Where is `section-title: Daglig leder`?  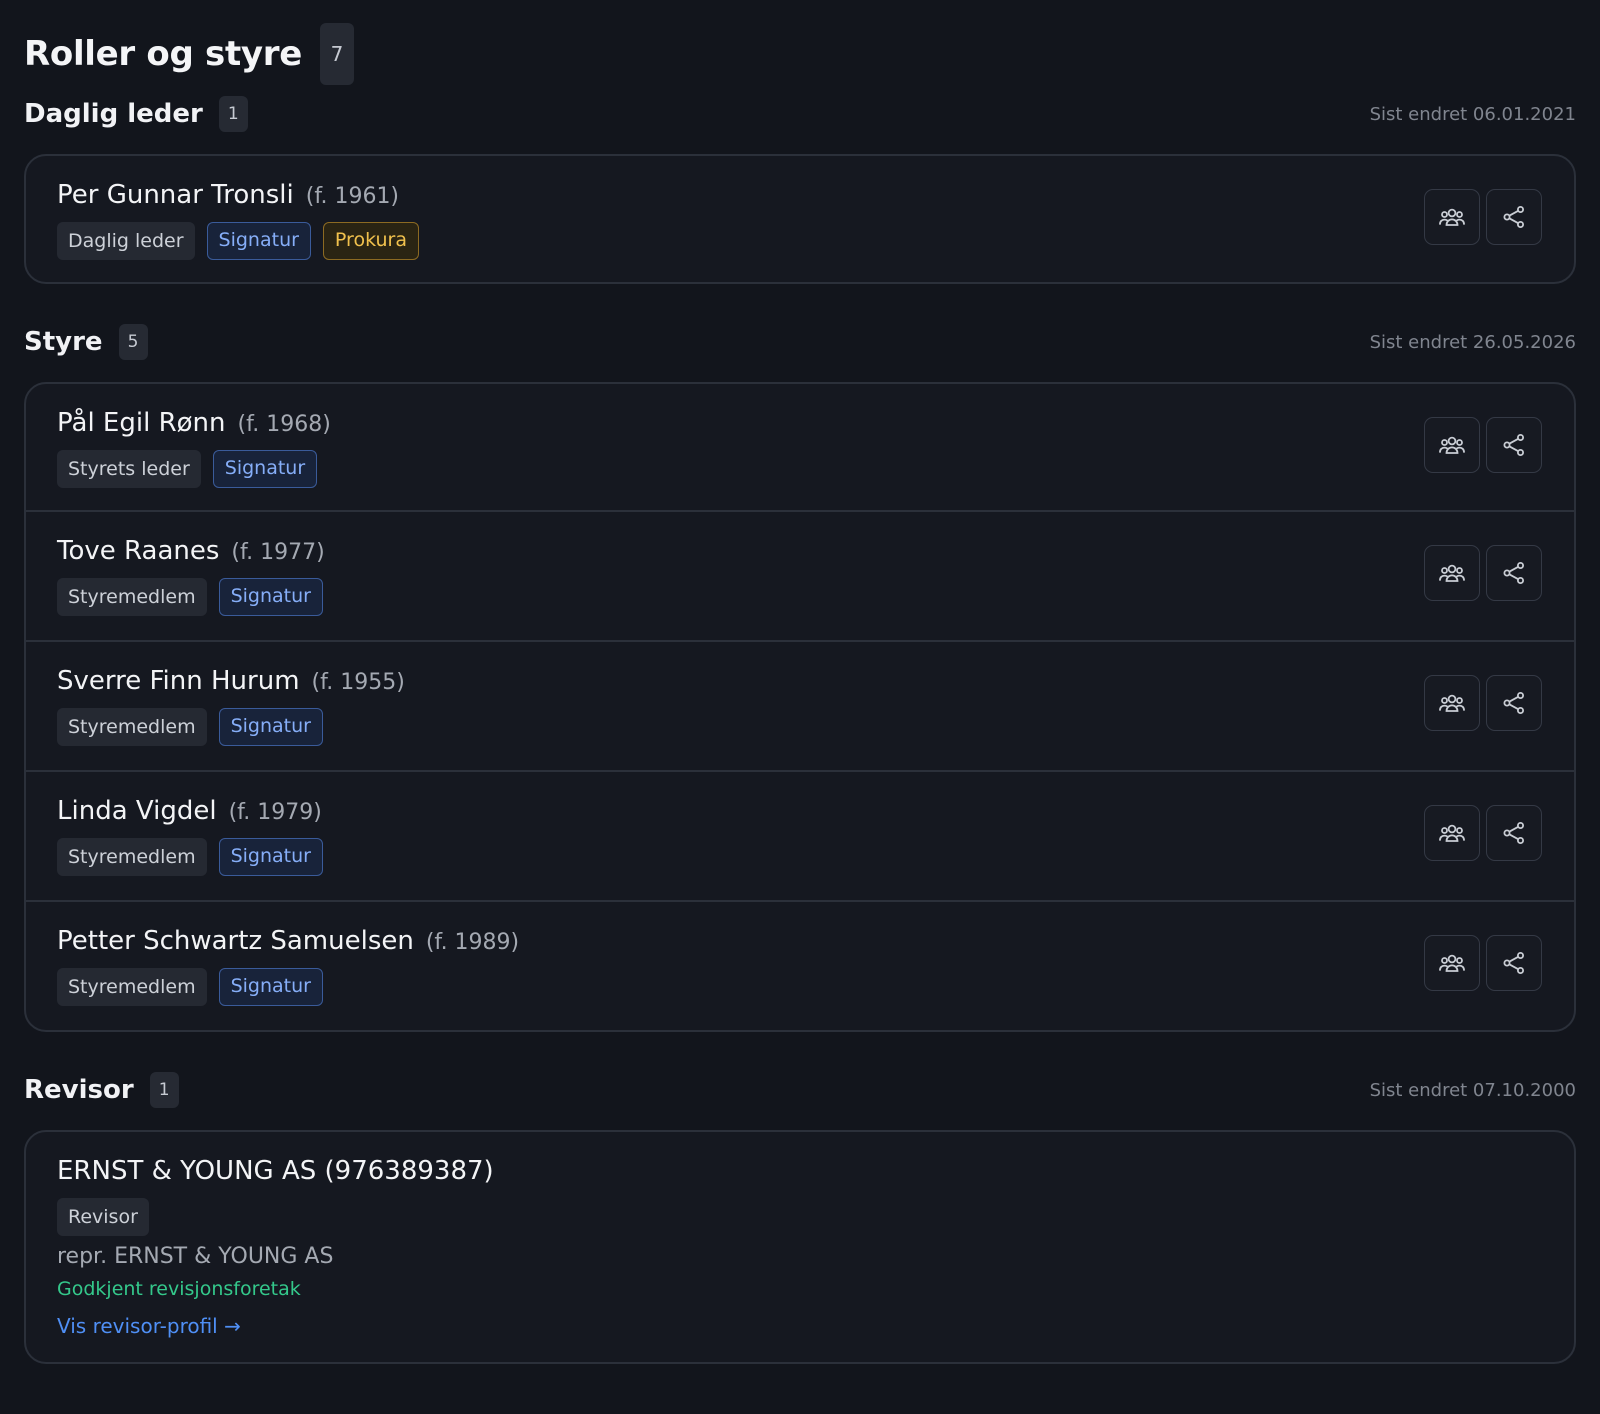
section-title: Daglig leder is located at coordinates (113, 114).